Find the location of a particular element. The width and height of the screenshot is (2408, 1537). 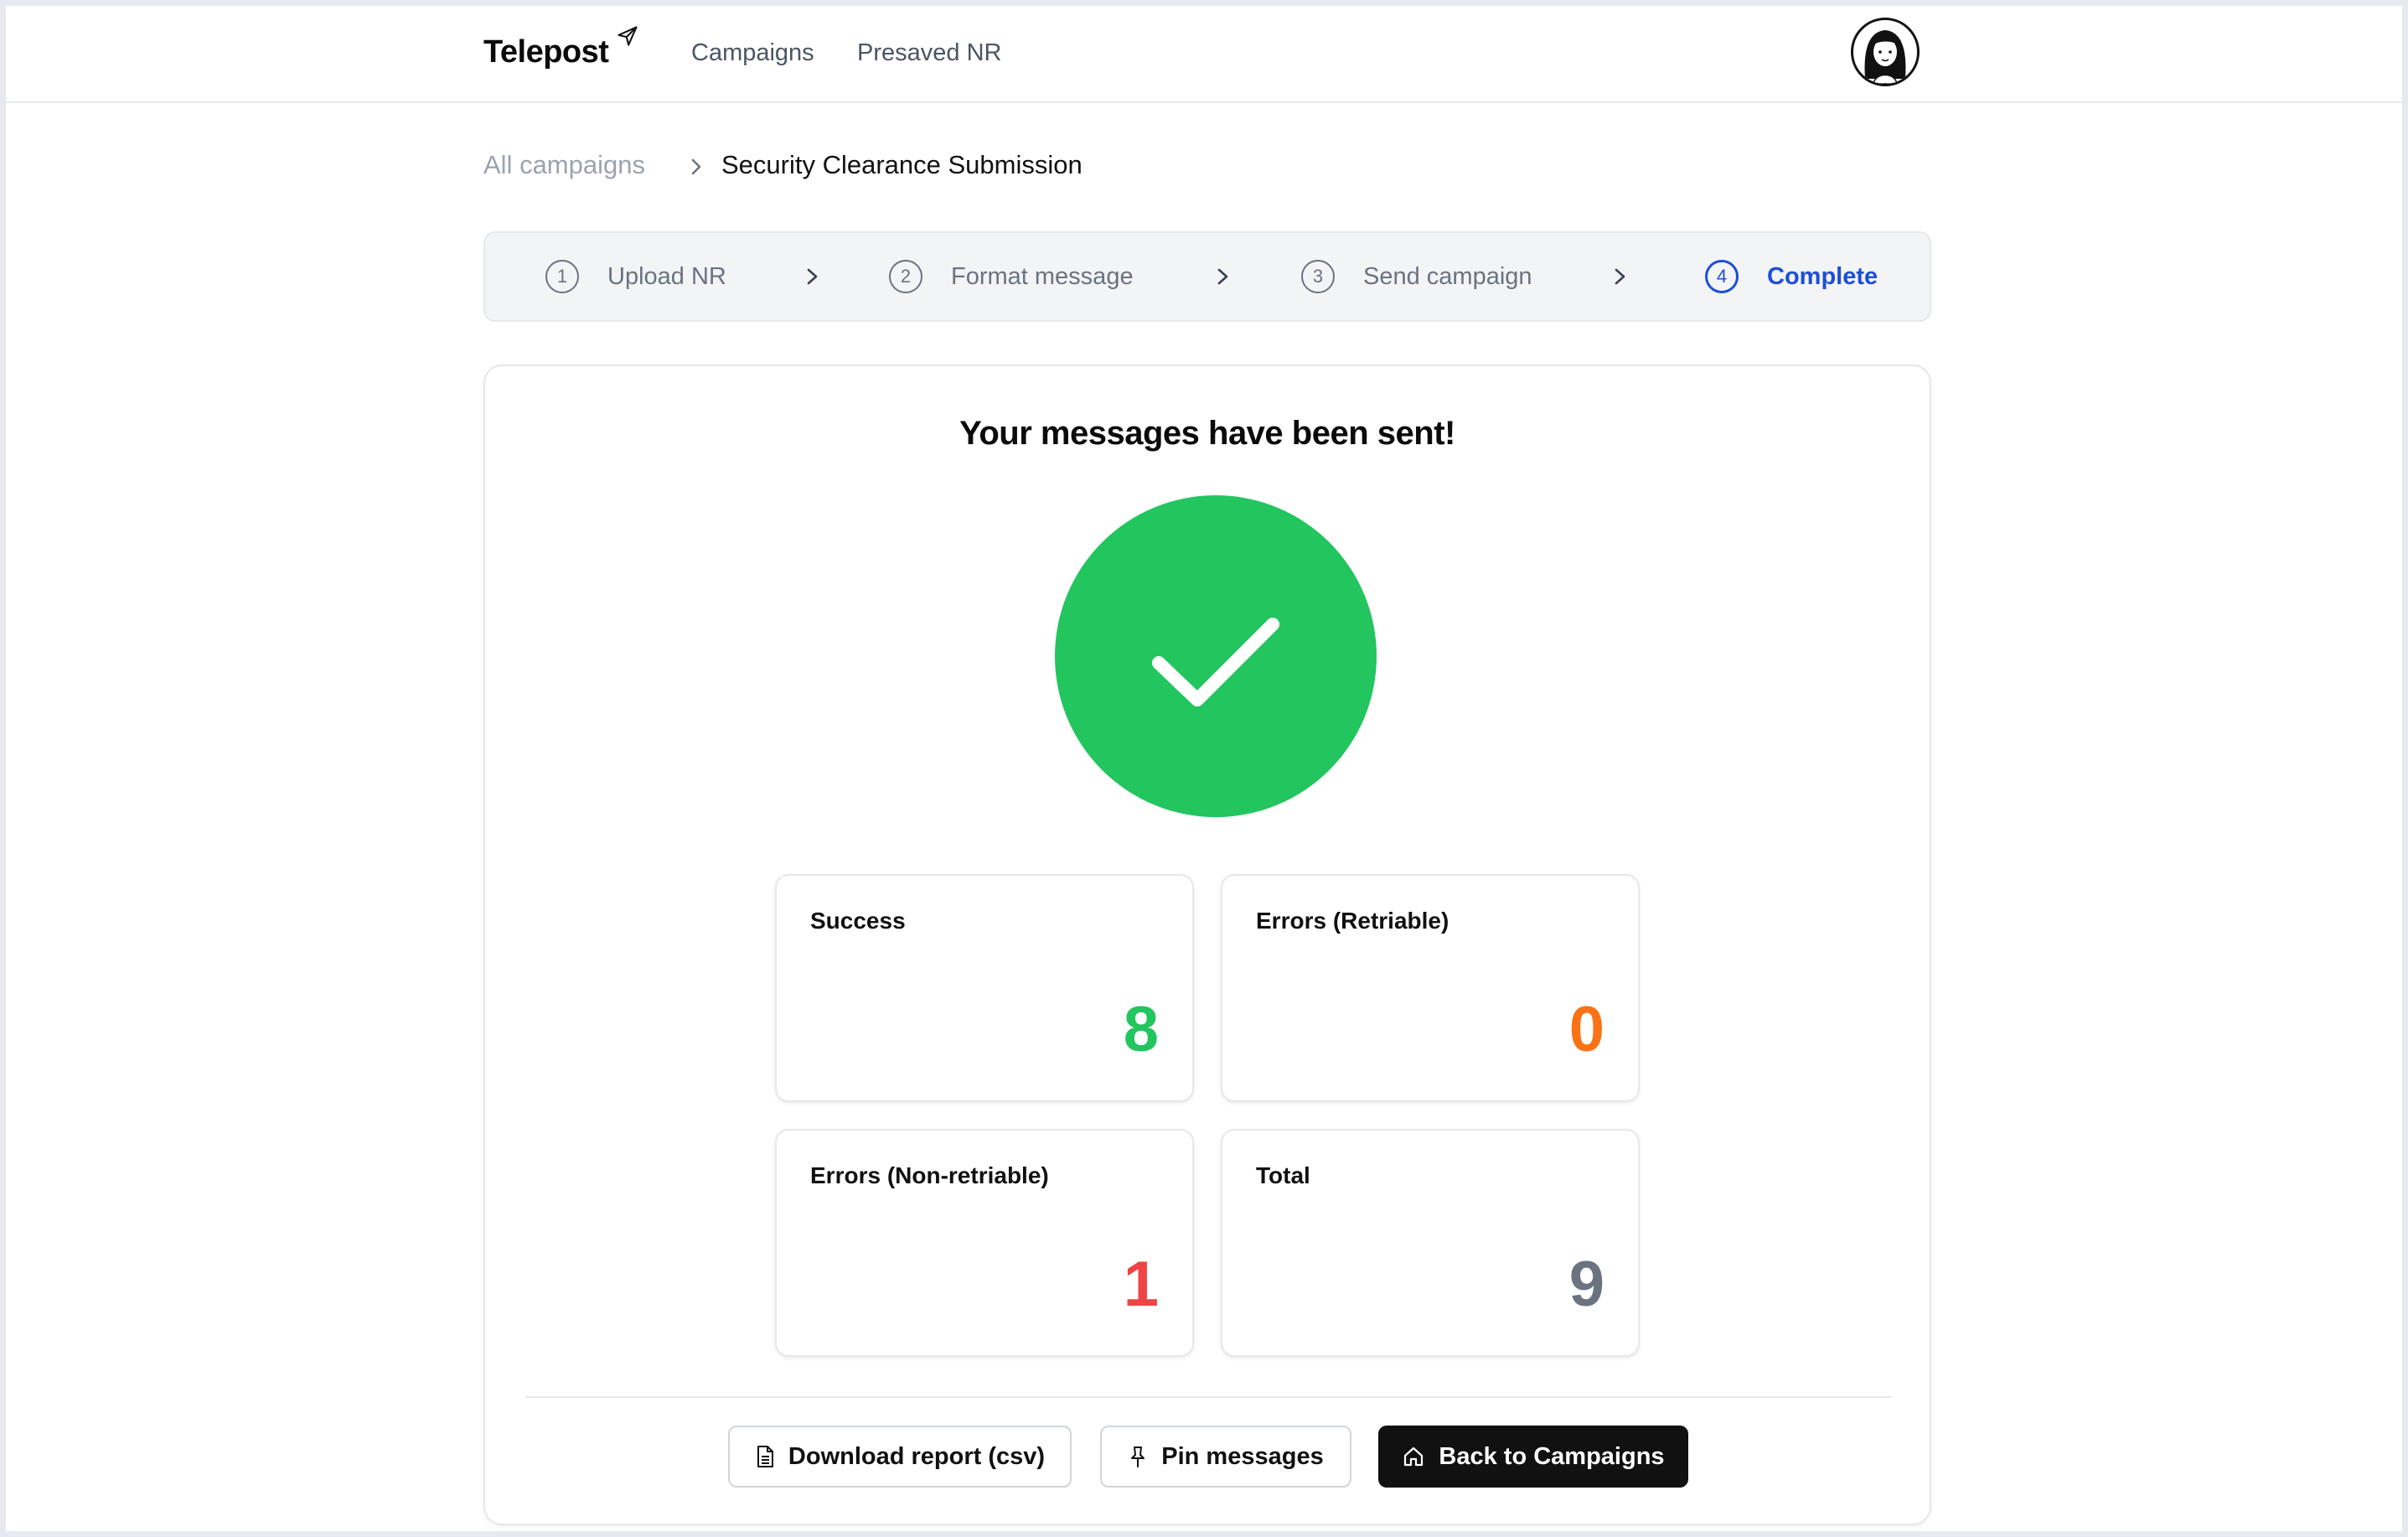

checkmark-icon is located at coordinates (1215, 662).